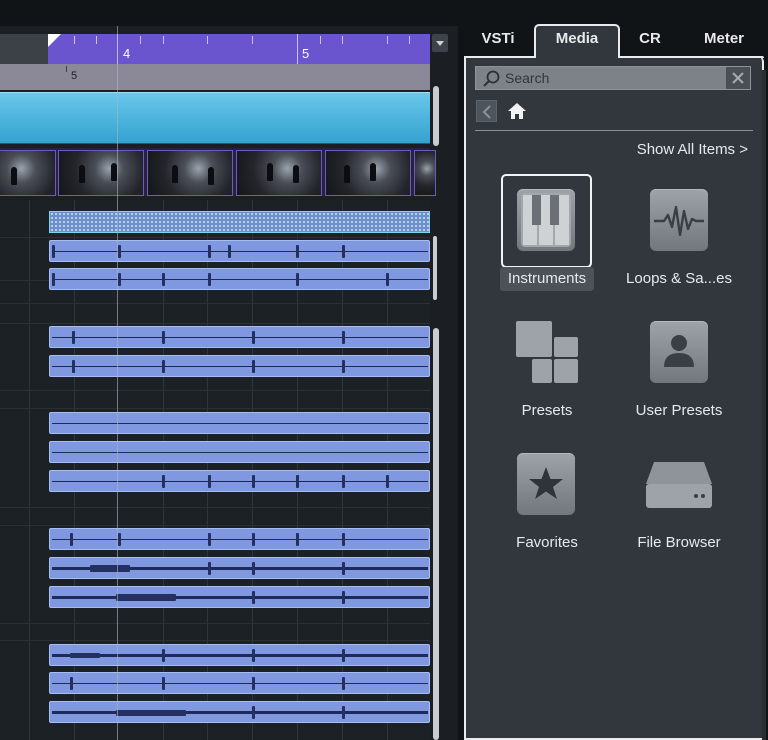  I want to click on secondary-ruler: 5, so click(215, 77).